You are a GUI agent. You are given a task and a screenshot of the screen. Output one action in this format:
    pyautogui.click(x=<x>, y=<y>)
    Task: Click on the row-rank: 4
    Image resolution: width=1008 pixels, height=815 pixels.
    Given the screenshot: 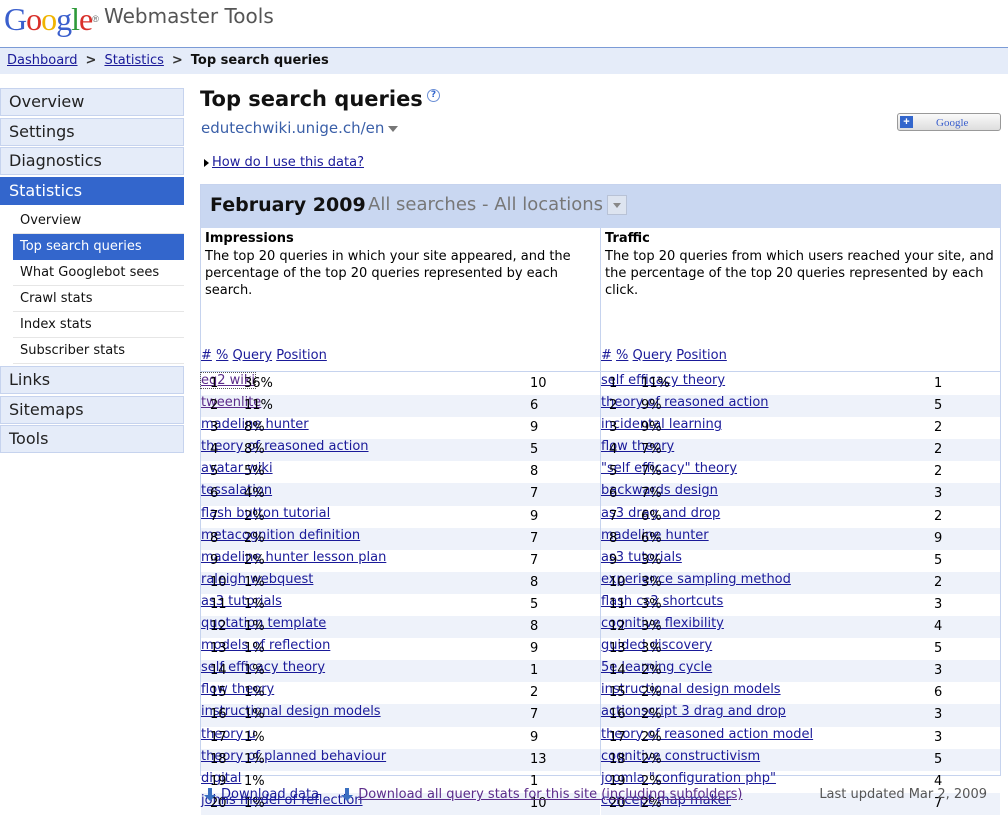 What is the action you would take?
    pyautogui.click(x=214, y=450)
    